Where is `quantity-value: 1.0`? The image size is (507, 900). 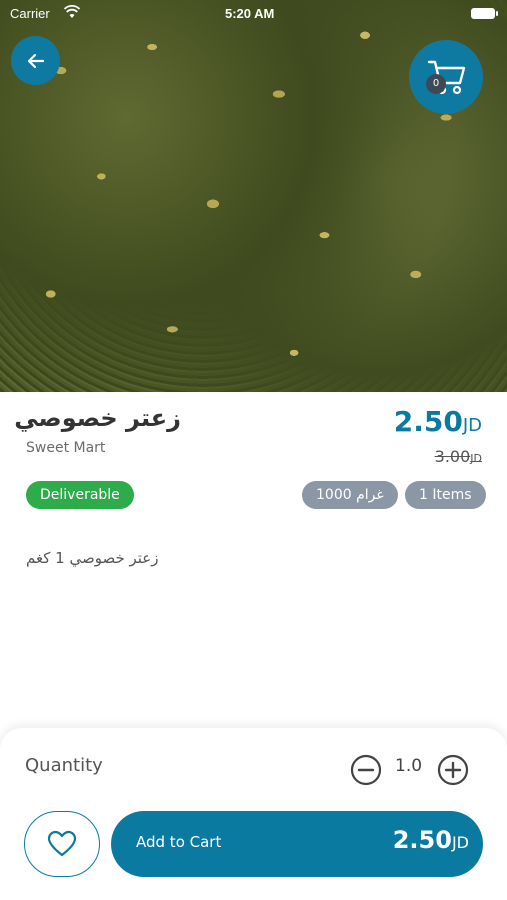 quantity-value: 1.0 is located at coordinates (409, 766).